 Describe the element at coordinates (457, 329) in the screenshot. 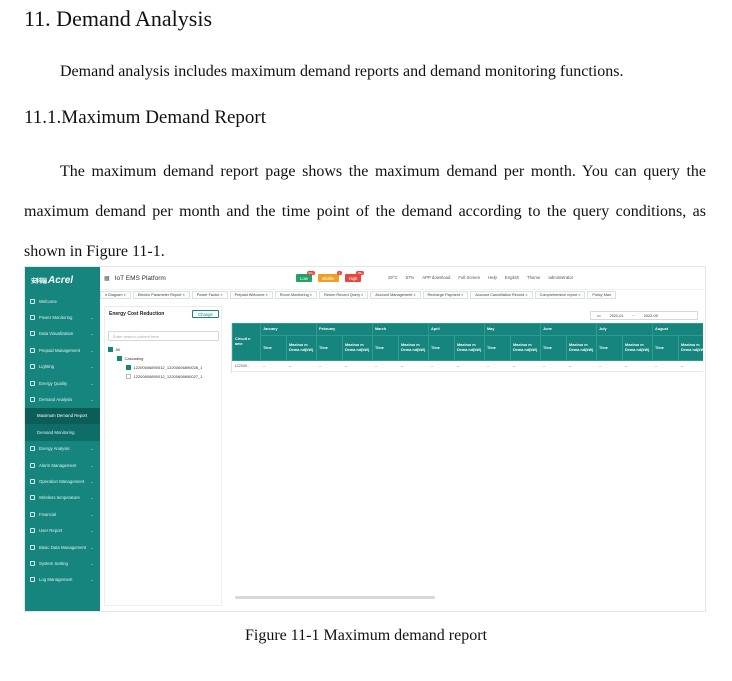

I see `month-header: April` at that location.